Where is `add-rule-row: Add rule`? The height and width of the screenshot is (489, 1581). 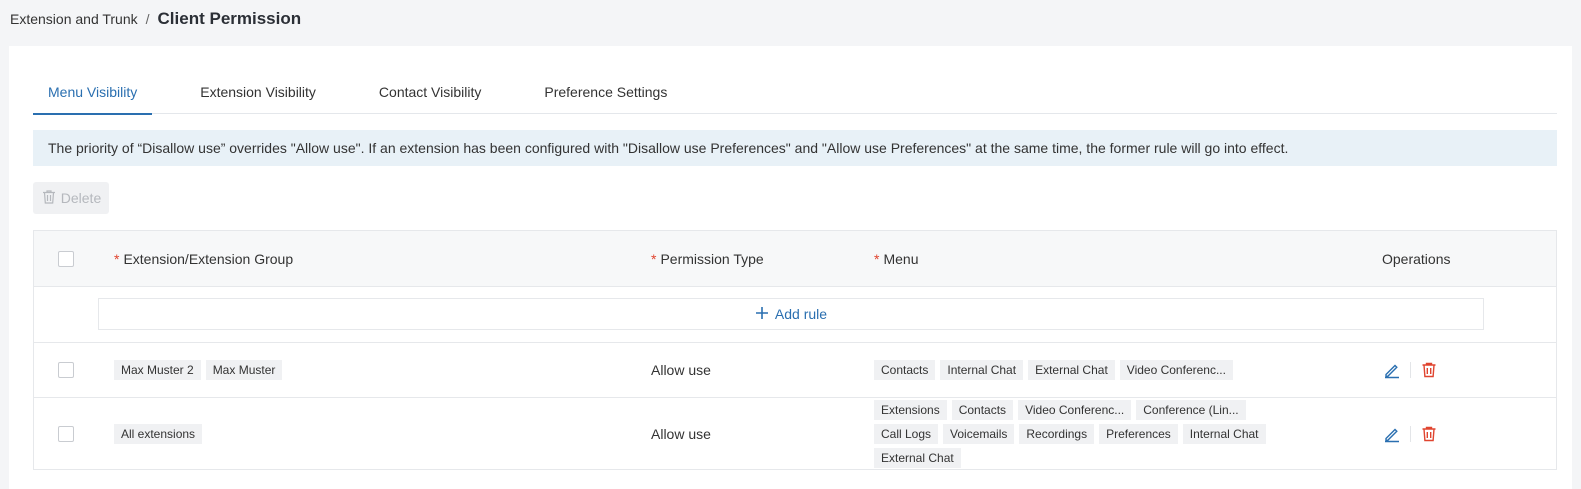 add-rule-row: Add rule is located at coordinates (795, 315).